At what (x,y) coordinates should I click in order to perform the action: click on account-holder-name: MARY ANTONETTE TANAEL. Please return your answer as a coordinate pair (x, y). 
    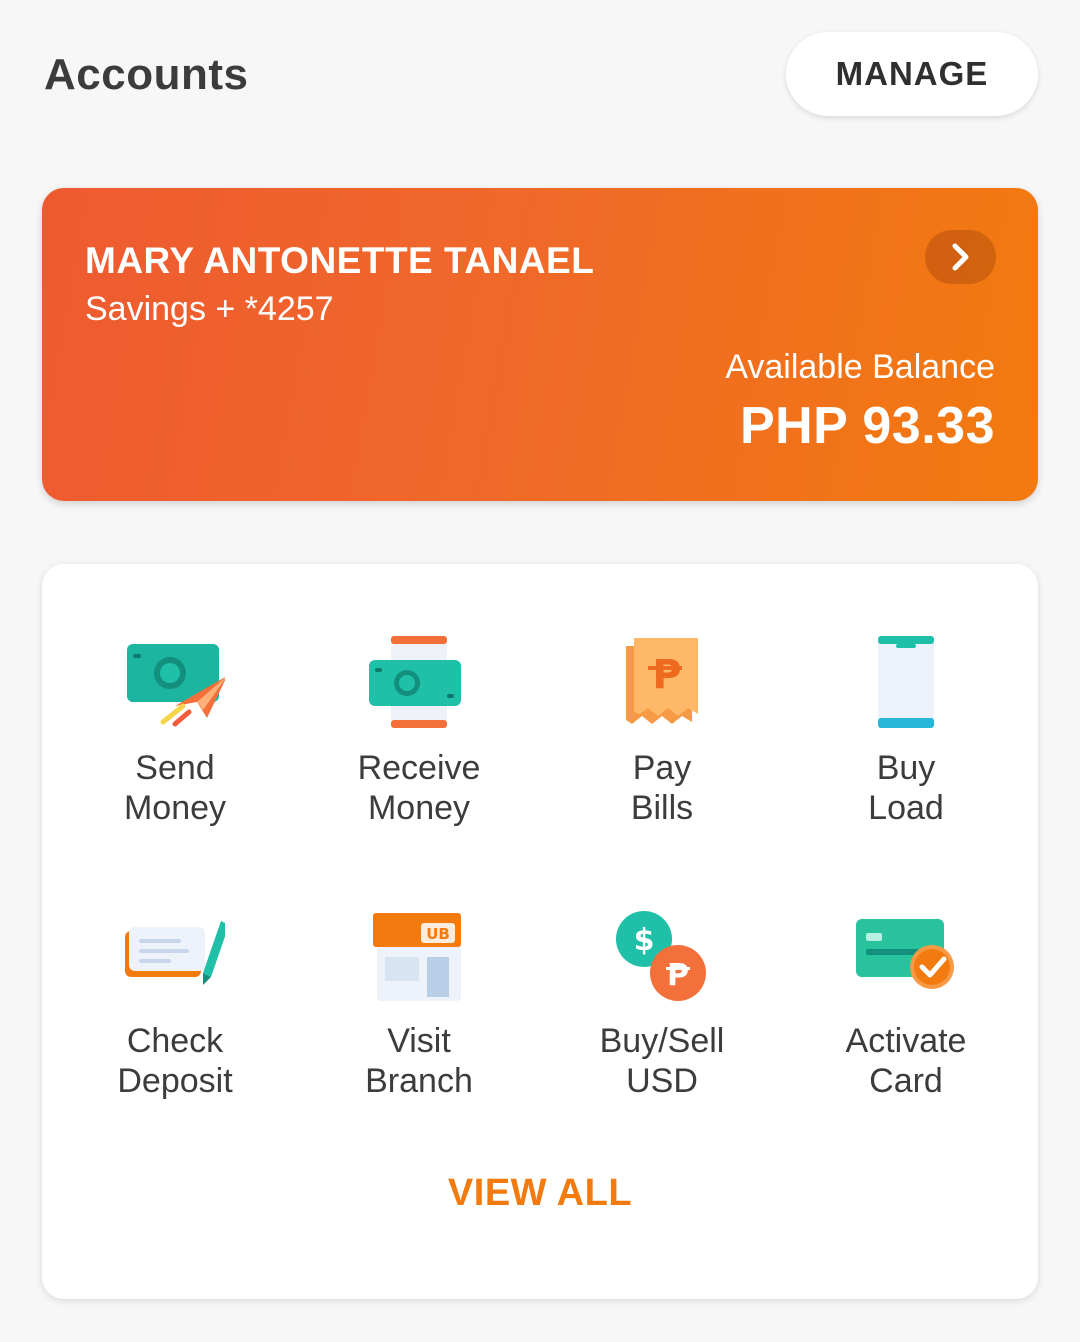
    Looking at the image, I should click on (340, 260).